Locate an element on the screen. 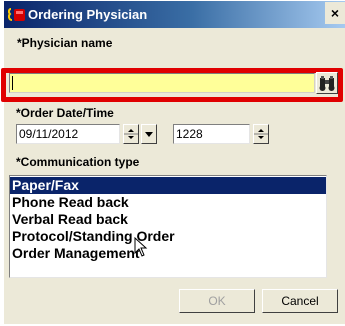 This screenshot has height=326, width=345. list-item: Order Management is located at coordinates (168, 253).